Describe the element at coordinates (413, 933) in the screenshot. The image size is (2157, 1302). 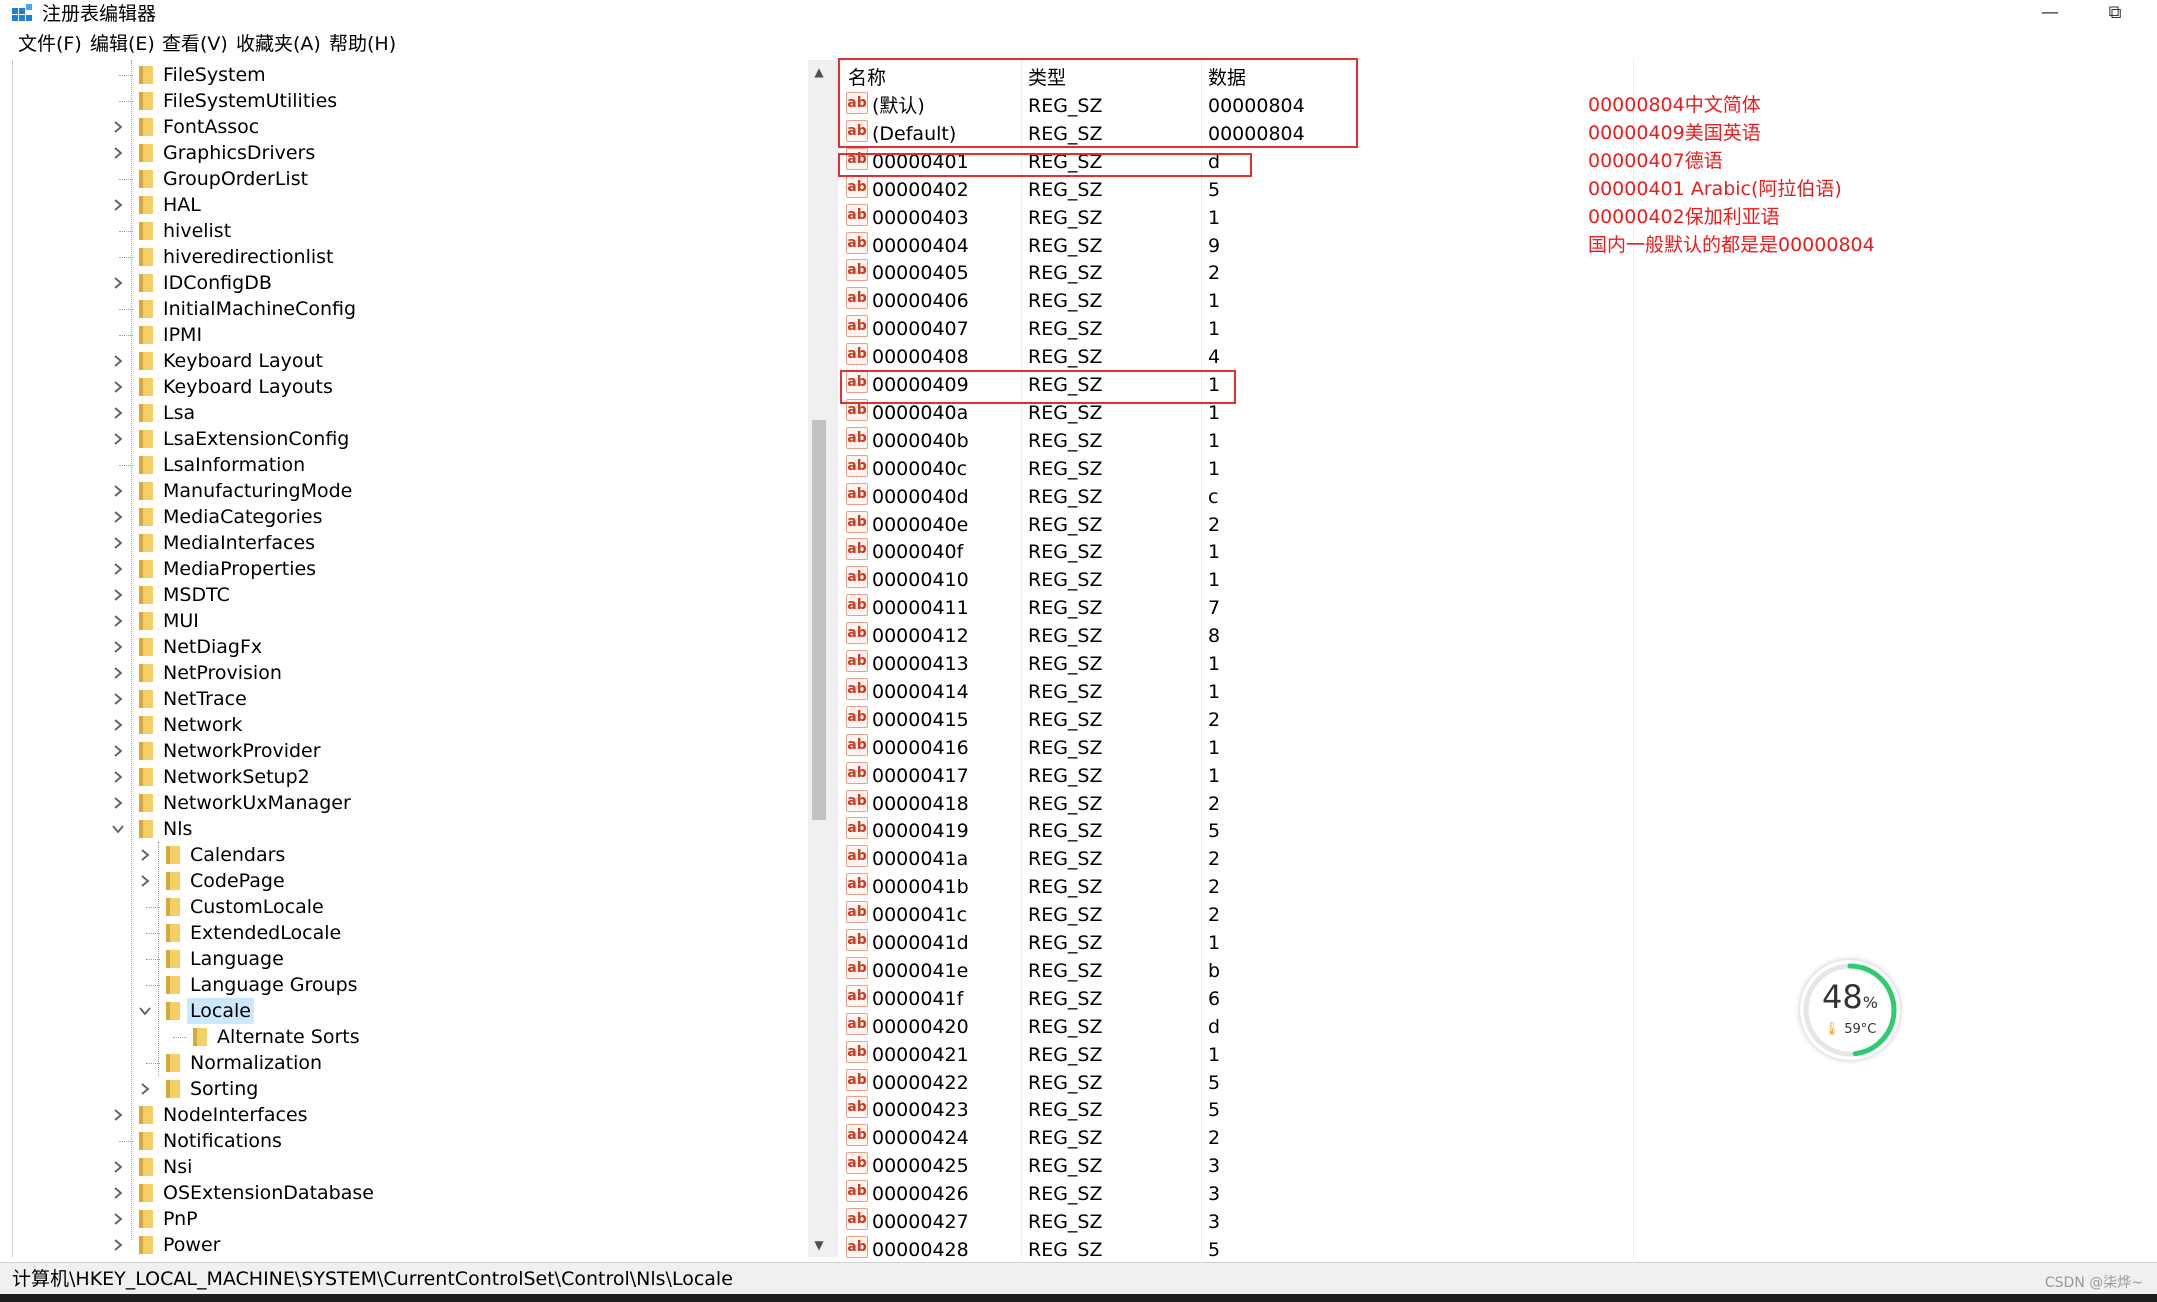
I see `tree-node: ExtendedLocale` at that location.